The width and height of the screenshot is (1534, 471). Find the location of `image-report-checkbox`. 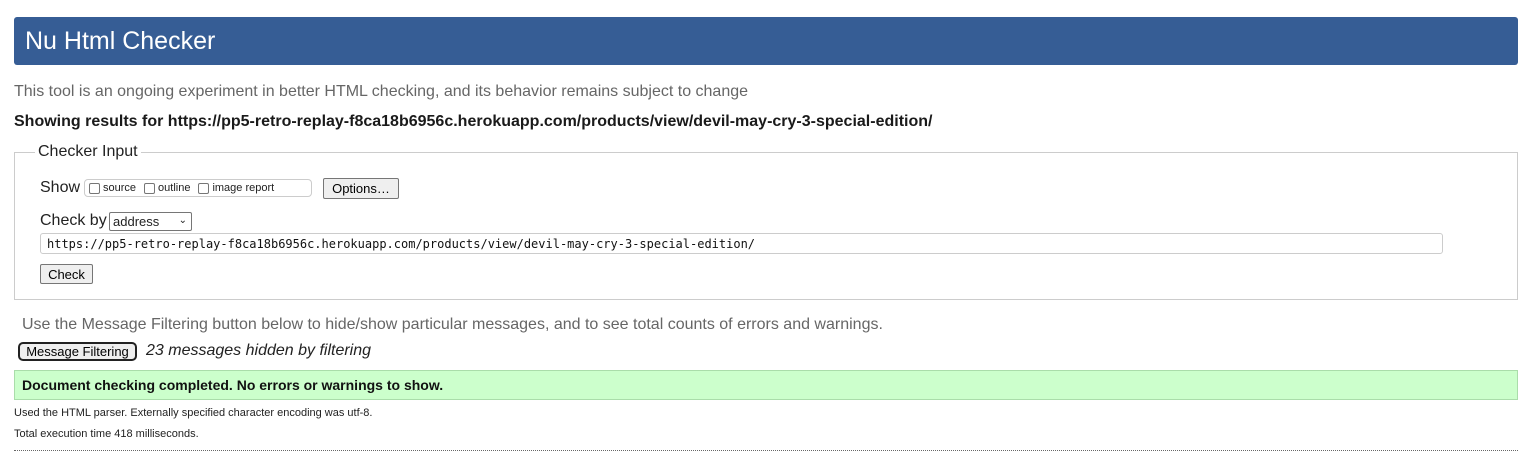

image-report-checkbox is located at coordinates (204, 188).